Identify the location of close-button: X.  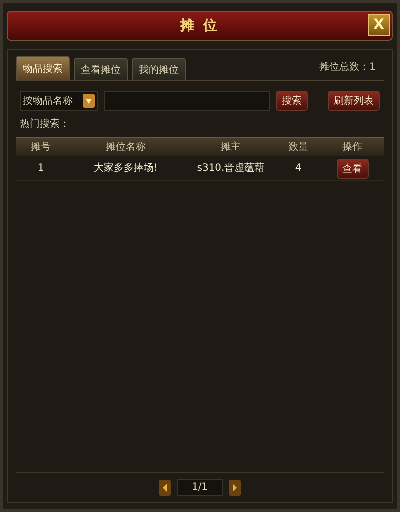
(379, 25).